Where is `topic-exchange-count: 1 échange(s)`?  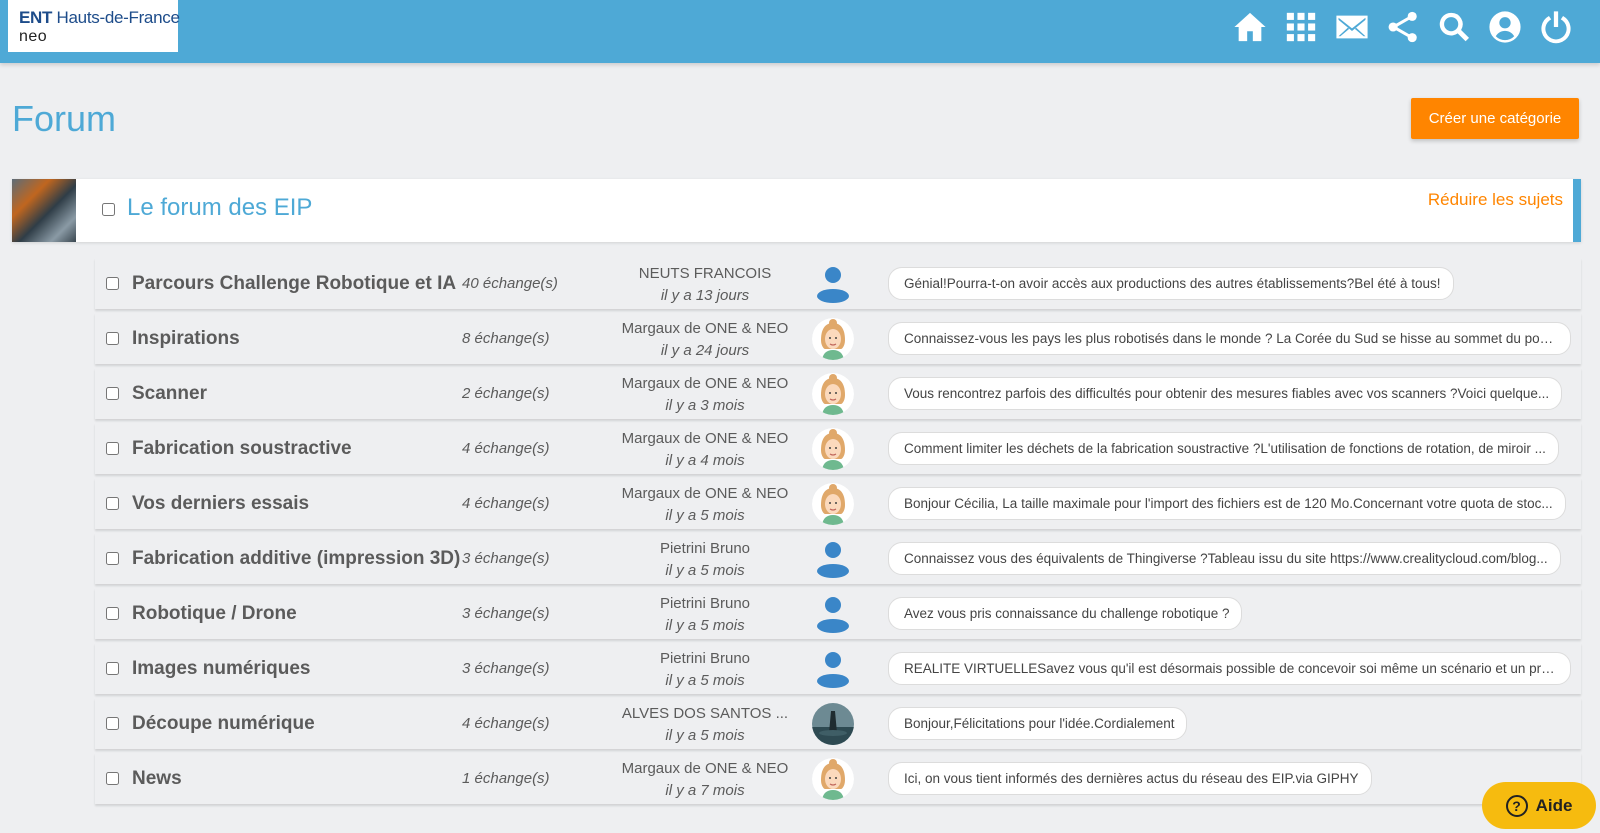 topic-exchange-count: 1 échange(s) is located at coordinates (506, 778).